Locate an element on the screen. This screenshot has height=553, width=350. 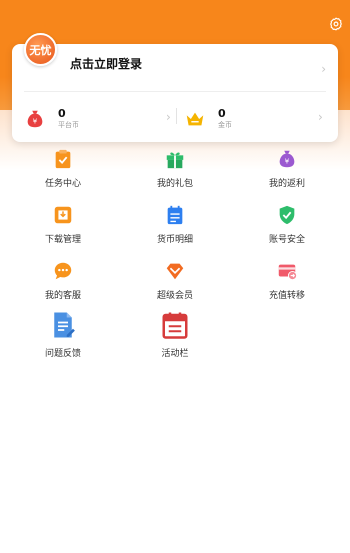
card-transfer-icon is located at coordinates (288, 272).